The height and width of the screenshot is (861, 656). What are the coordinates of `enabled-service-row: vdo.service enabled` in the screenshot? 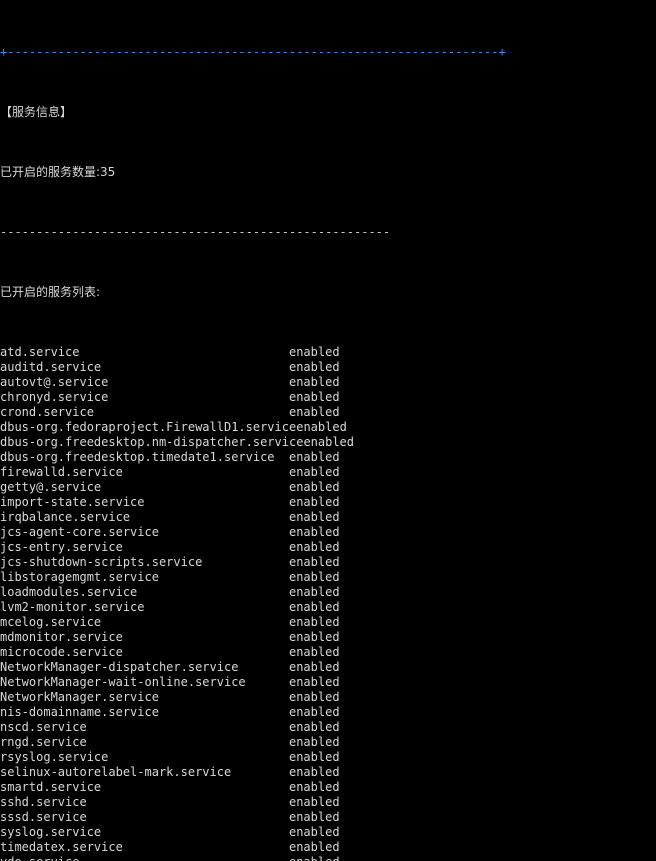 It's located at (328, 858).